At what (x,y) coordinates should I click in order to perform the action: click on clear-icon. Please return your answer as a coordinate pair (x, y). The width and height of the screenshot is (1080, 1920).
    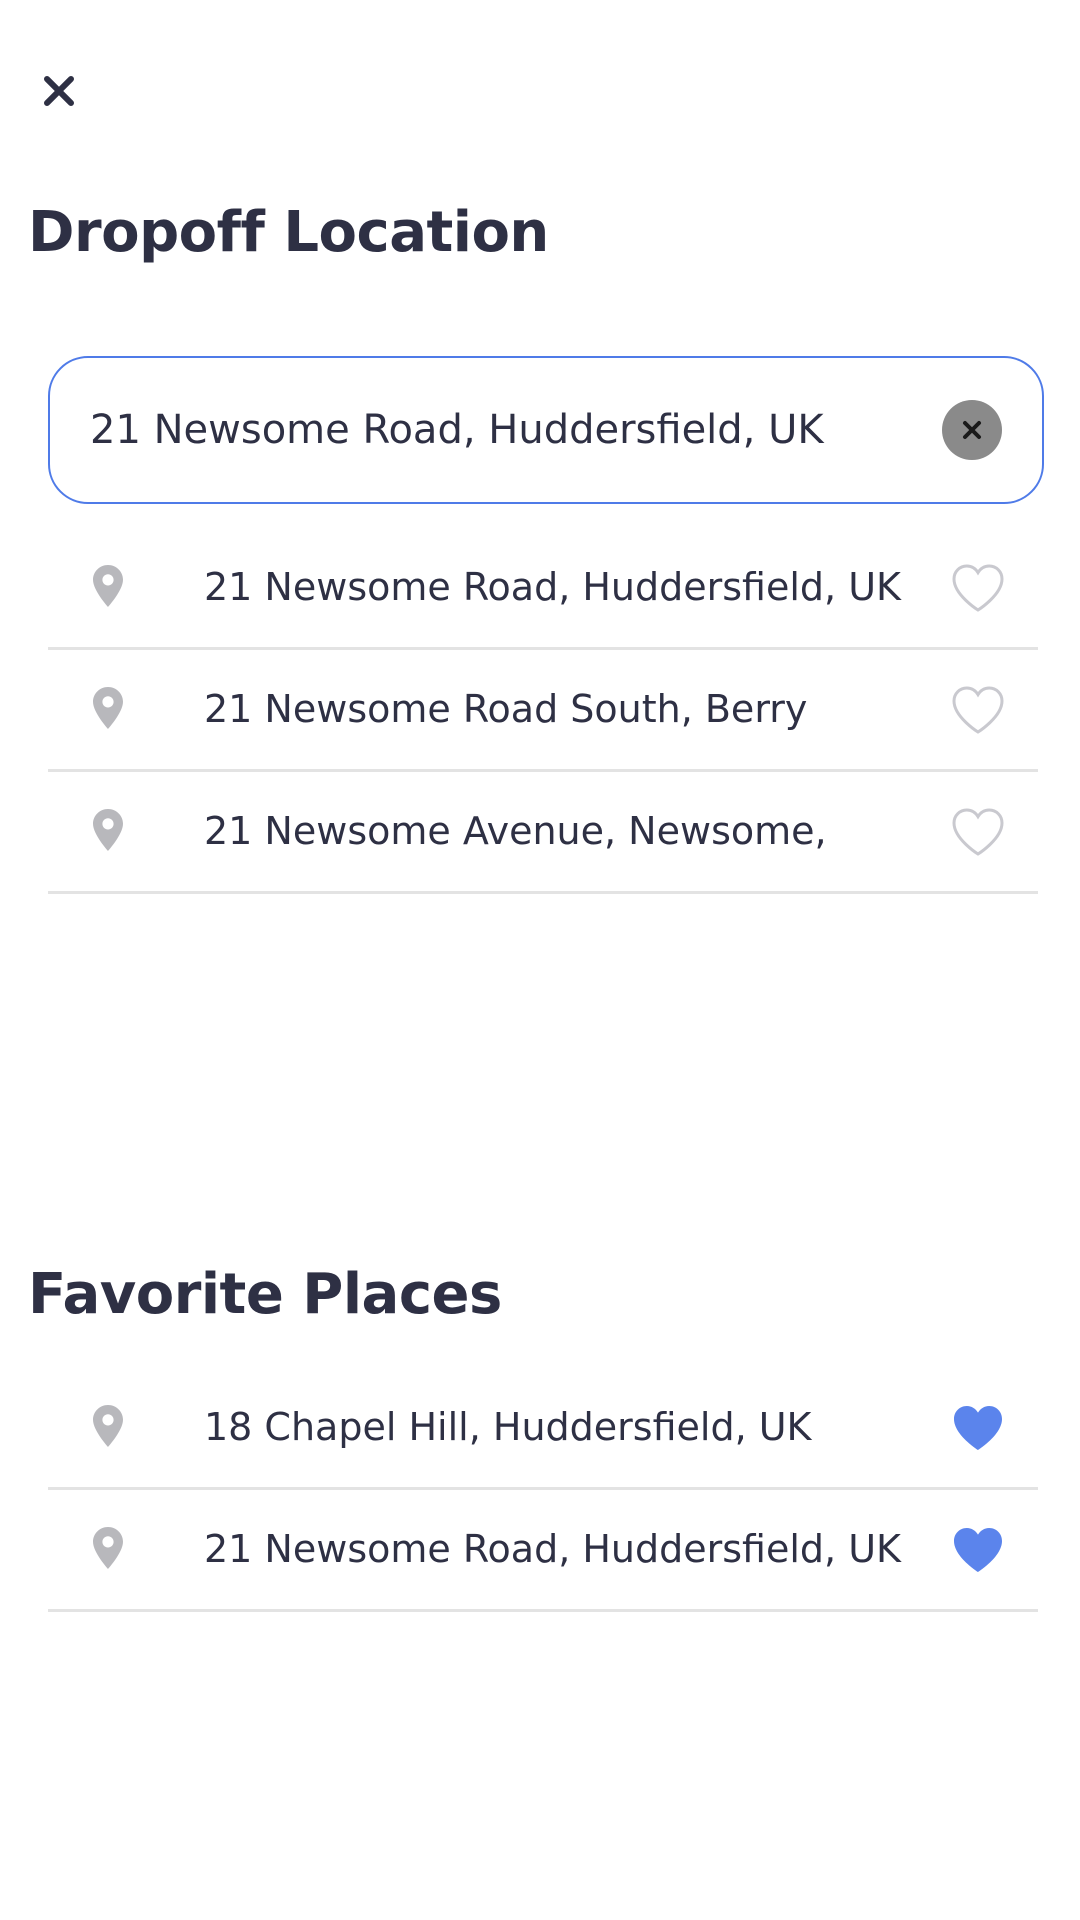
    Looking at the image, I should click on (972, 430).